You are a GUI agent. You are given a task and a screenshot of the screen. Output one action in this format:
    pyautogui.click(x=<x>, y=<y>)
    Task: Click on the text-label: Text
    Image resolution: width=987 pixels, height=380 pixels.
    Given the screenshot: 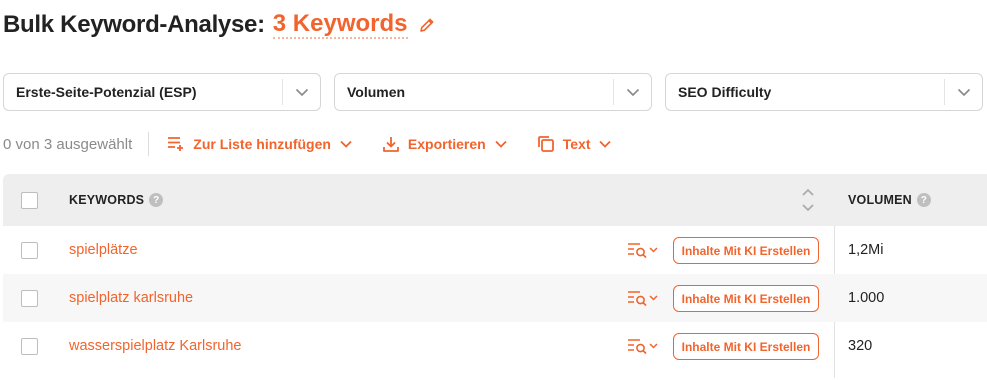 What is the action you would take?
    pyautogui.click(x=576, y=144)
    